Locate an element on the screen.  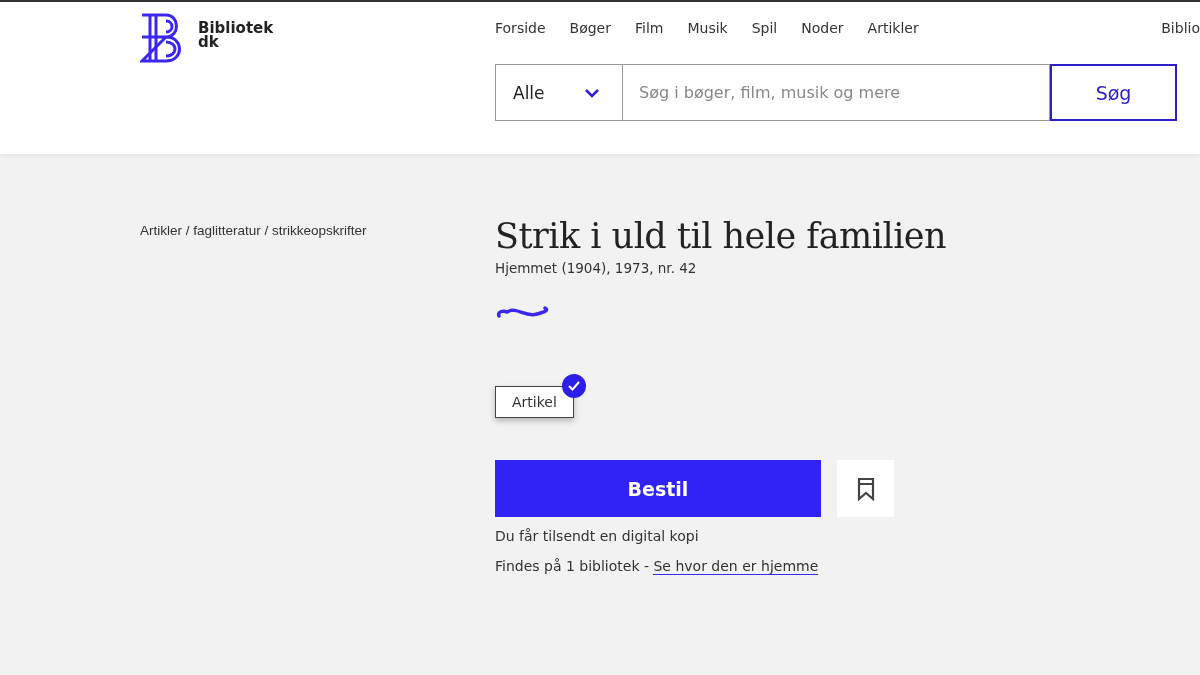
nav-link: Noder is located at coordinates (822, 28).